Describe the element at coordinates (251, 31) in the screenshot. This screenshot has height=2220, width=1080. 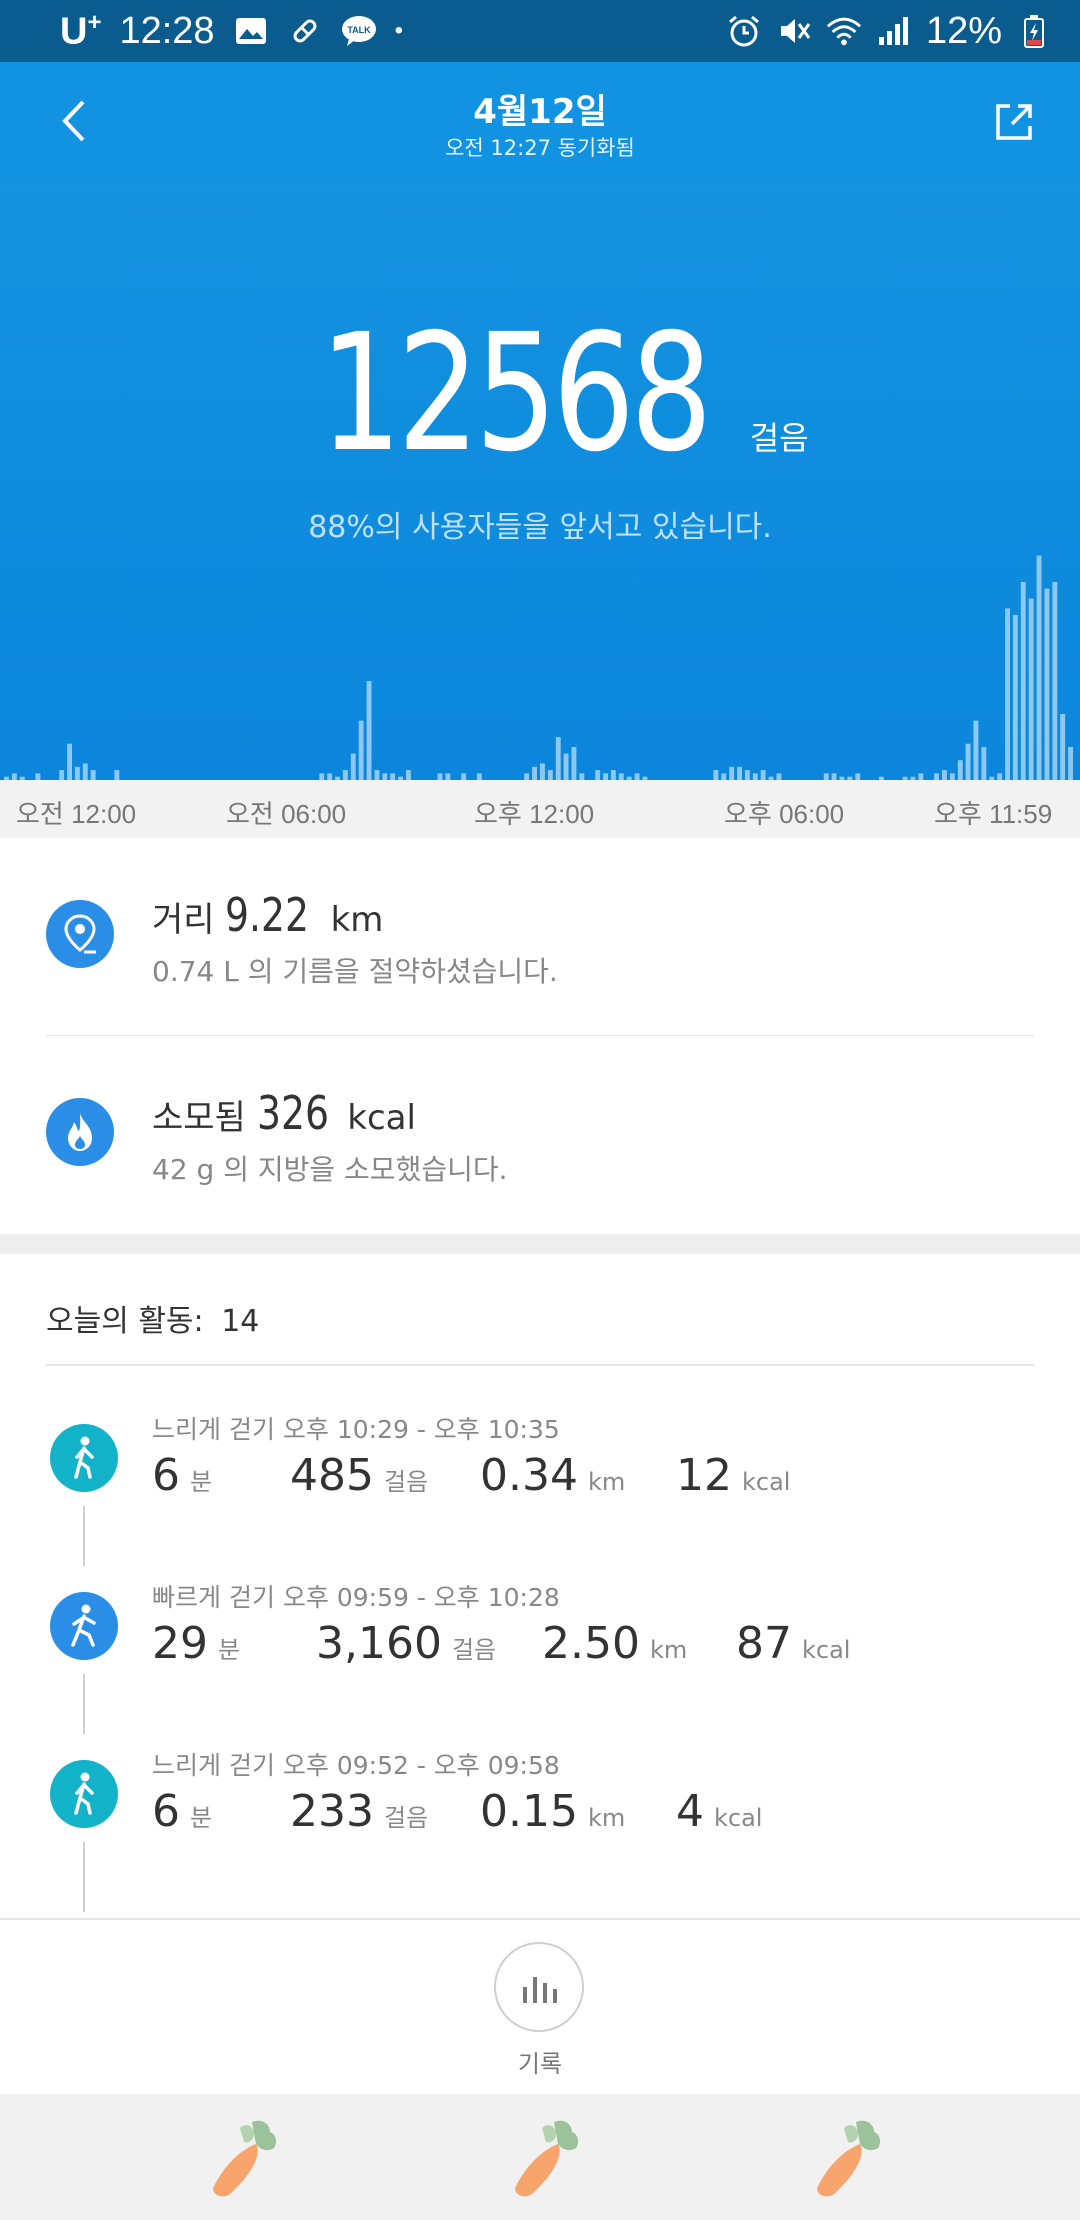
I see `gallery-icon` at that location.